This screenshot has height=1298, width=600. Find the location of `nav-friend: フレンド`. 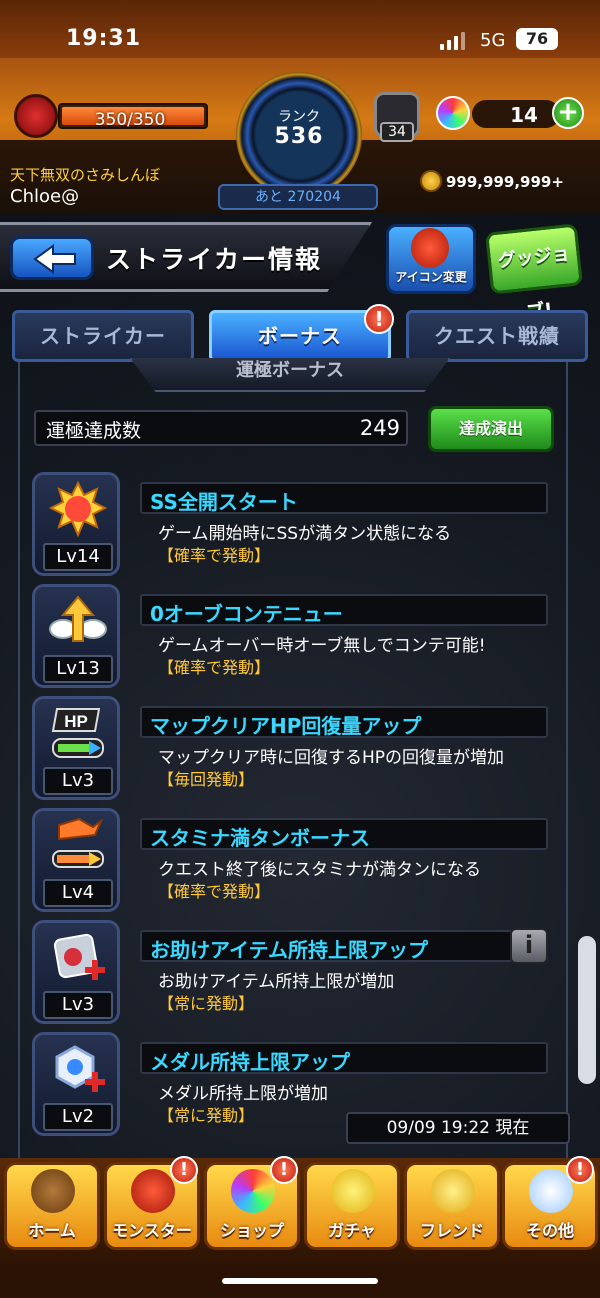

nav-friend: フレンド is located at coordinates (452, 1206).